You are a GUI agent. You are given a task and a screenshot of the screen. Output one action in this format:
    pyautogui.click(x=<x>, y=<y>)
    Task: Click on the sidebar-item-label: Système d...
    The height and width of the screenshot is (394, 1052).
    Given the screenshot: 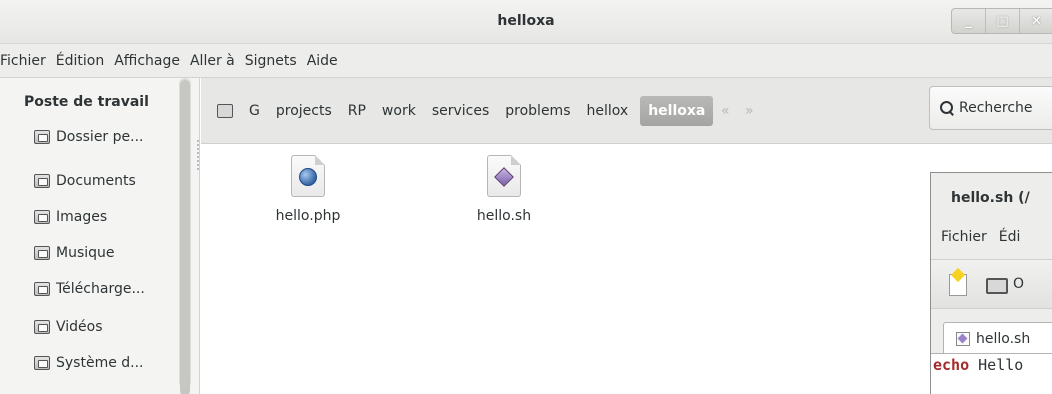 What is the action you would take?
    pyautogui.click(x=100, y=363)
    